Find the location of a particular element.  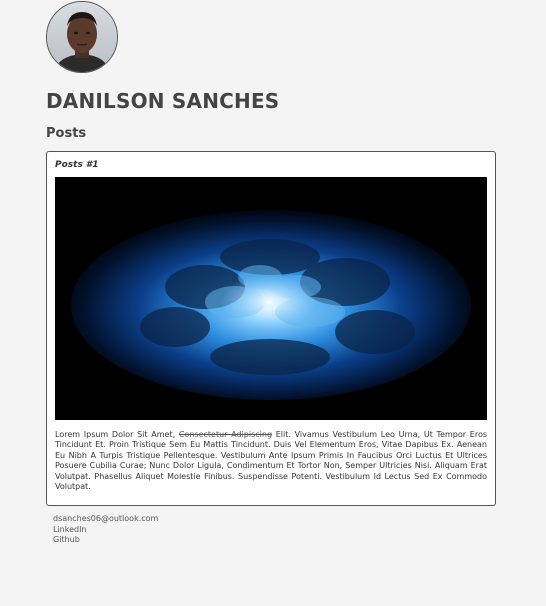

profile-name: DANILSON SANCHES is located at coordinates (163, 101).